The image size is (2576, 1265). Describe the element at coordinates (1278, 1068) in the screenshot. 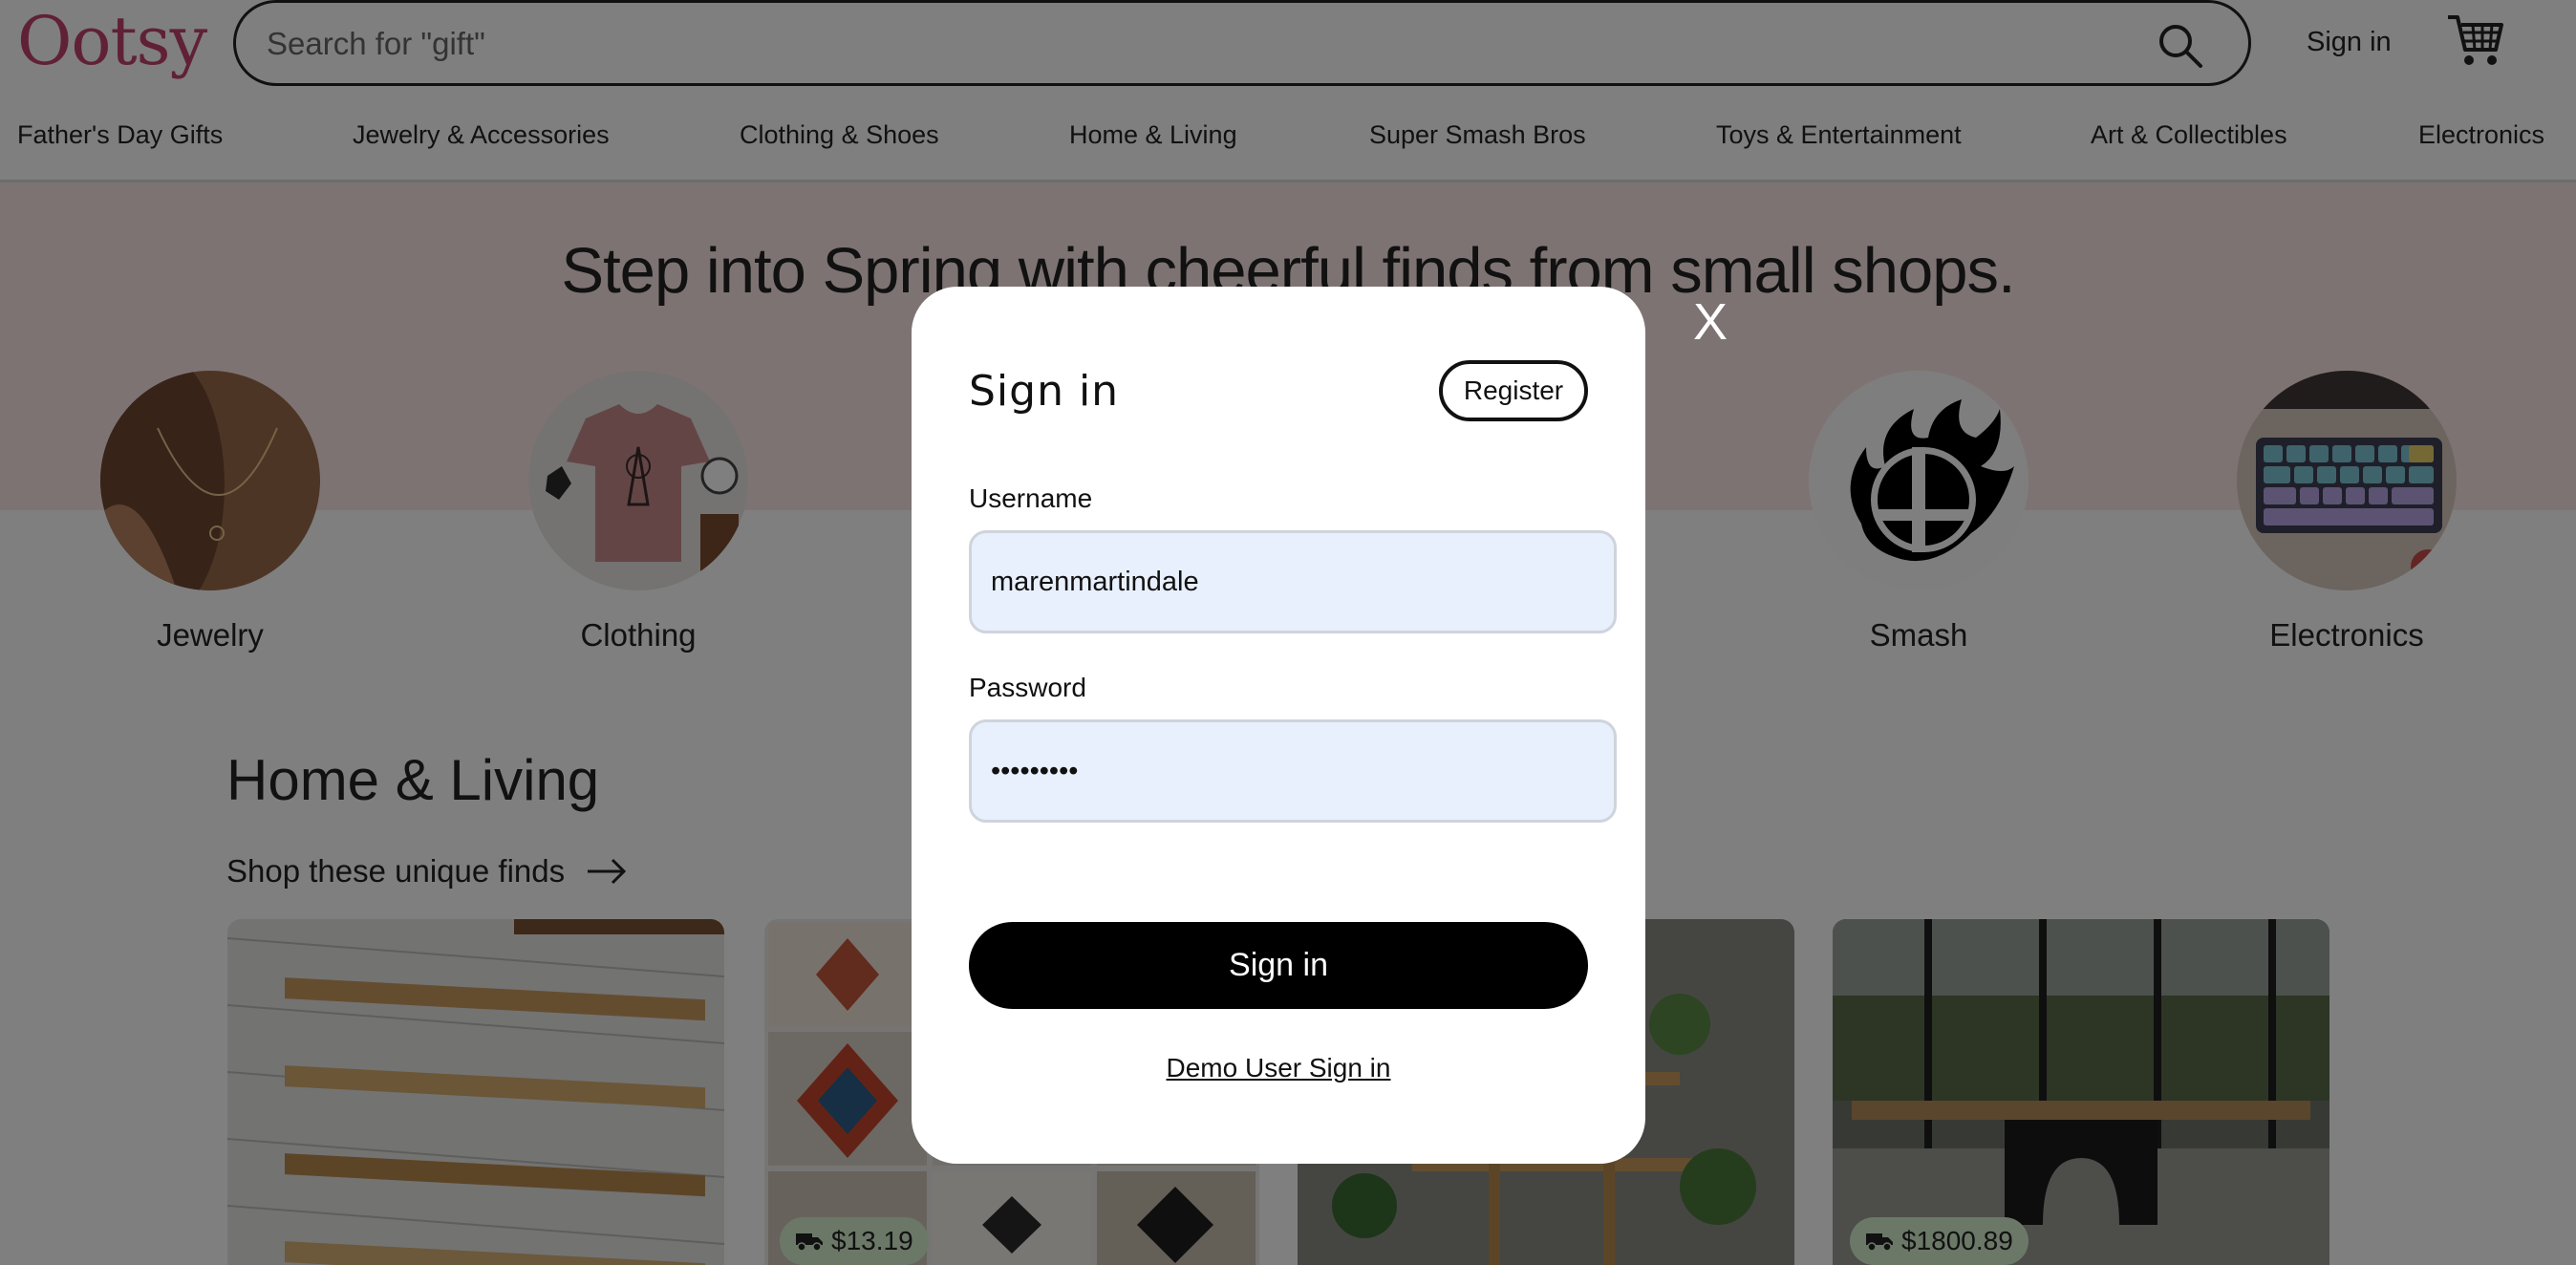

I see `demo-user-sign-in-link: Demo User Sign in` at that location.